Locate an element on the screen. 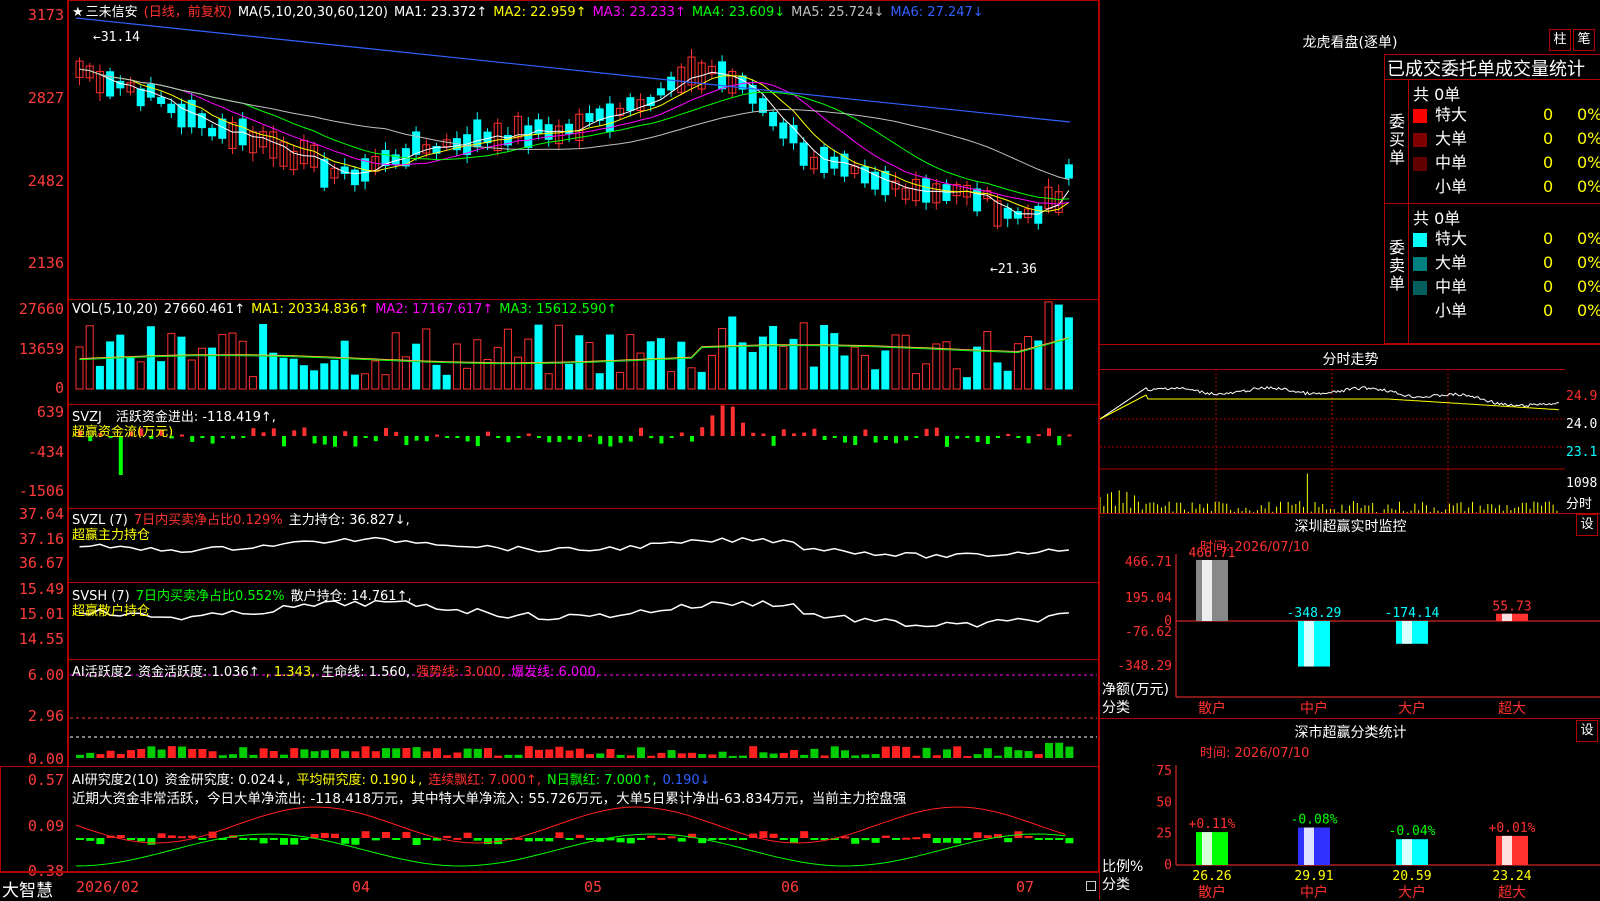 The width and height of the screenshot is (1600, 901). sell-row: 小单 0 0% is located at coordinates (1492, 311).